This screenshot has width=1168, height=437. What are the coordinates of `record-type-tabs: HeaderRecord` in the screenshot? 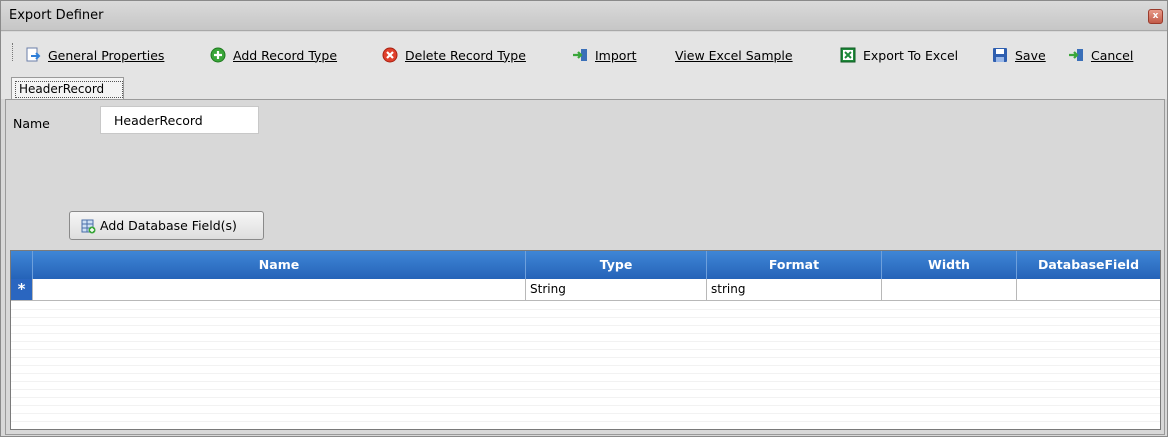 It's located at (584, 87).